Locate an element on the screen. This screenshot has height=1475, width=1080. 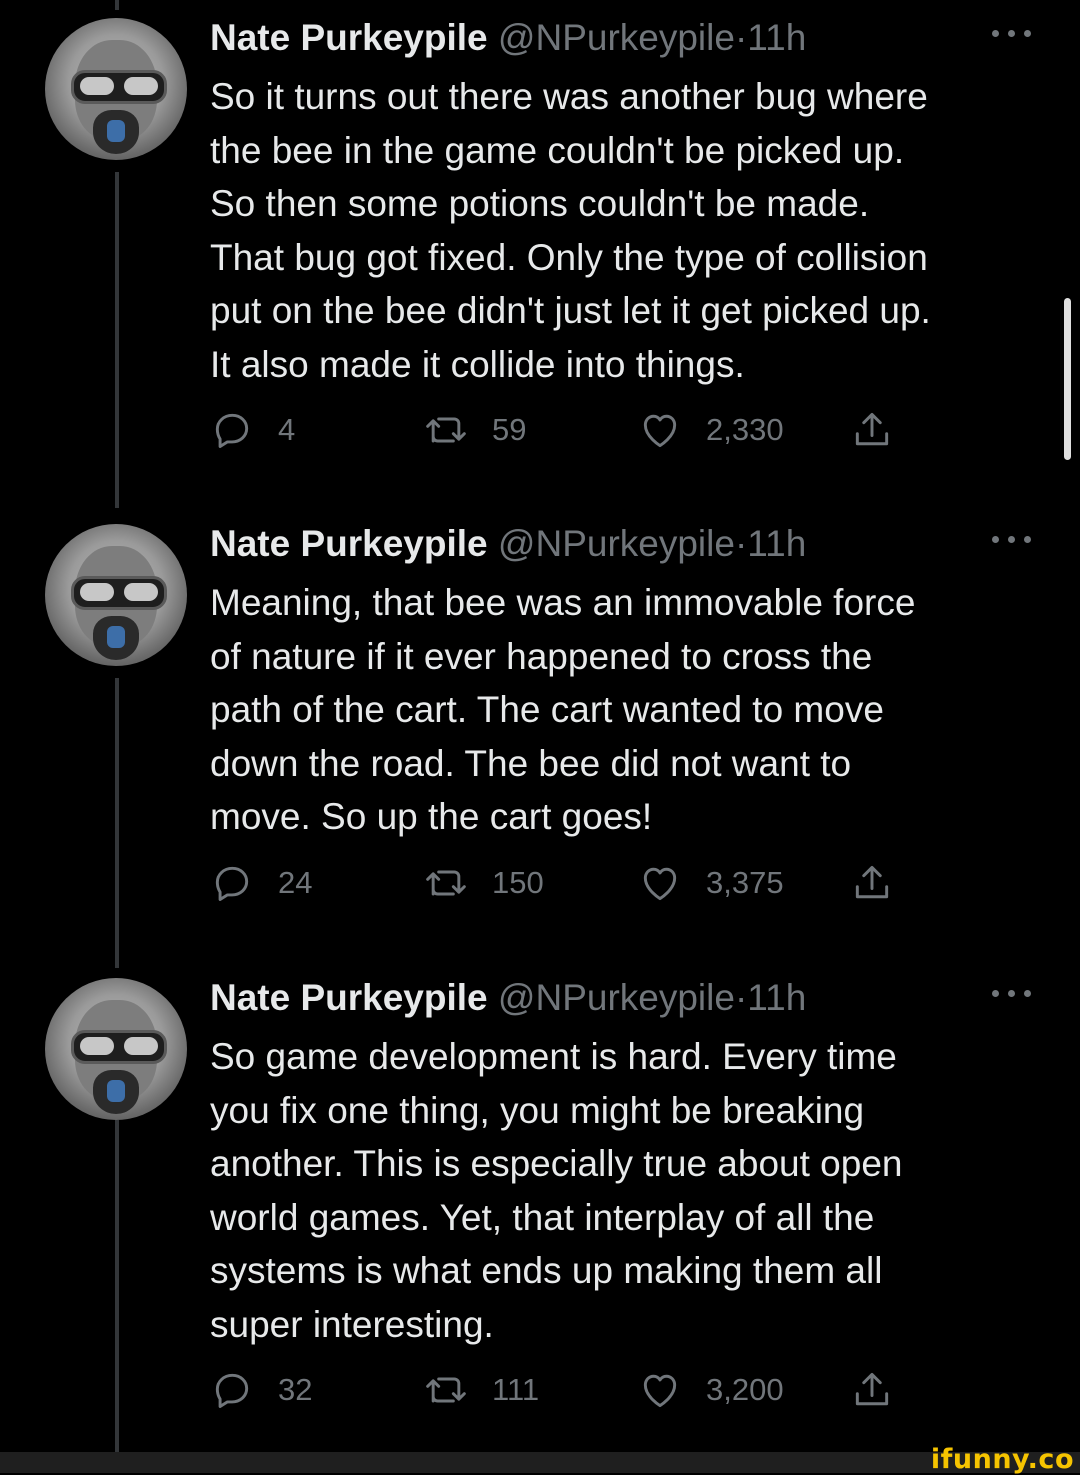
retweet-button: 150 is located at coordinates (484, 883).